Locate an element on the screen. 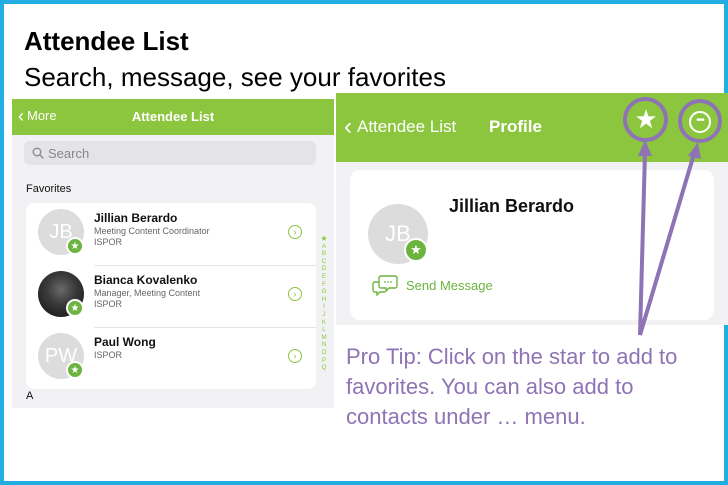 This screenshot has height=485, width=728. arrowhead-star is located at coordinates (645, 148).